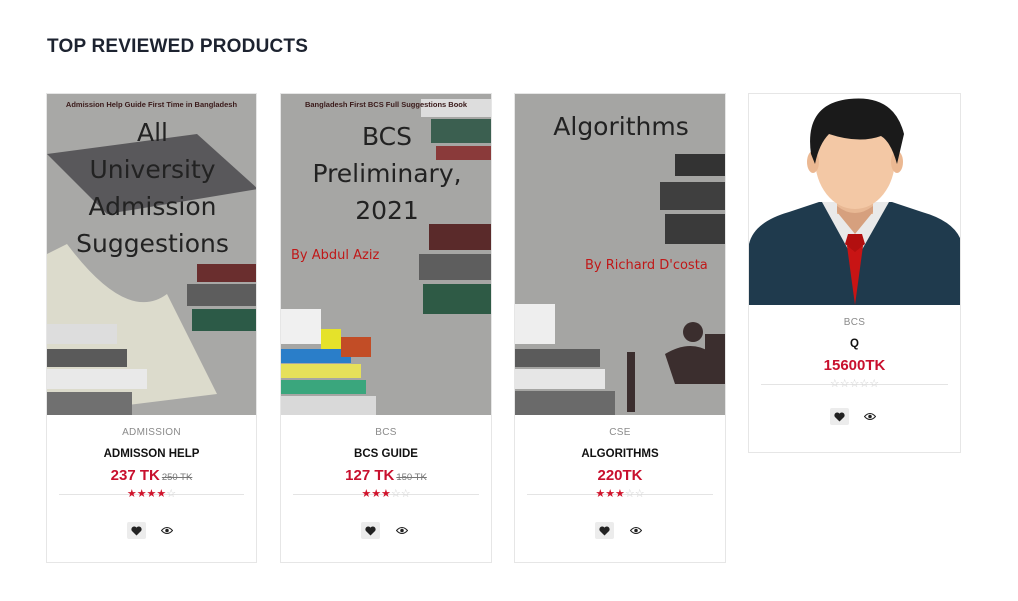  Describe the element at coordinates (151, 454) in the screenshot. I see `product-name: ADMISSON HELP` at that location.